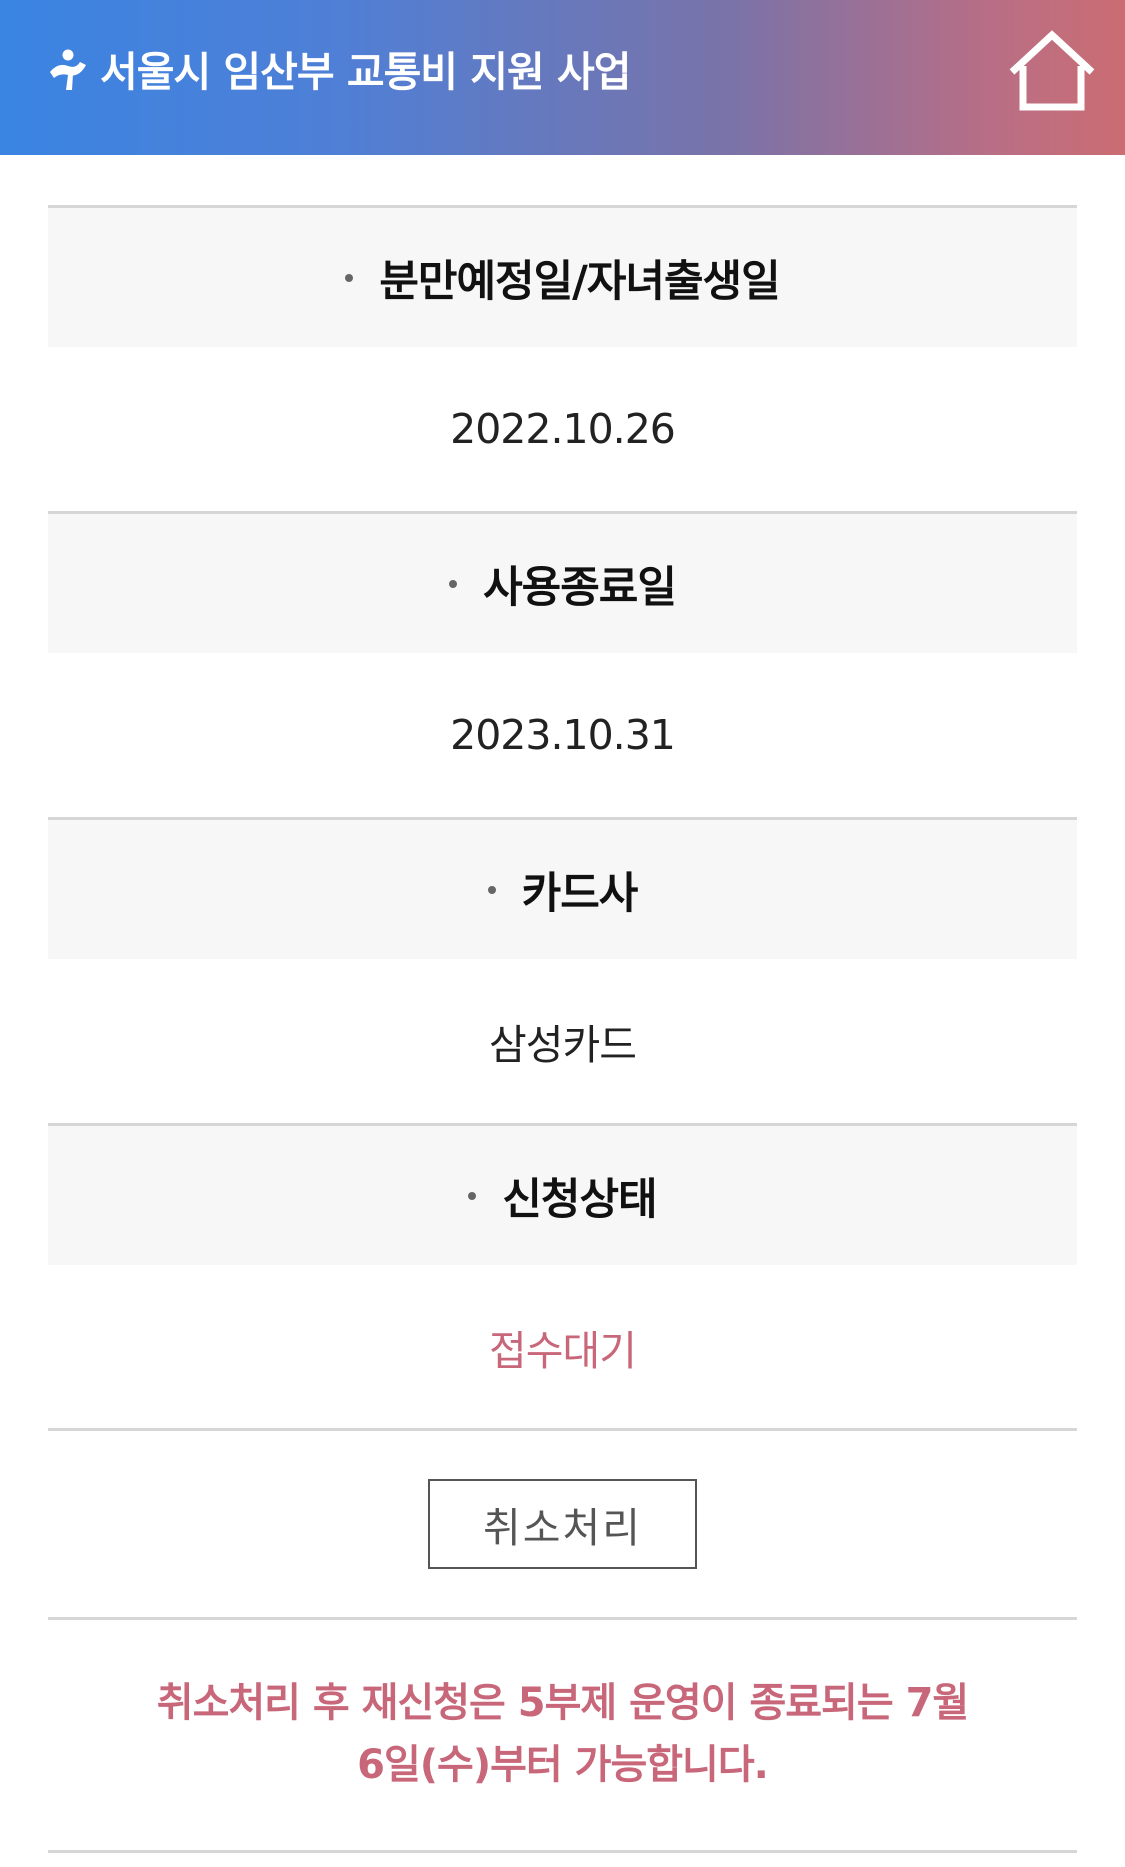 Image resolution: width=1125 pixels, height=1867 pixels. I want to click on field-value-status: 접수대기, so click(563, 1351).